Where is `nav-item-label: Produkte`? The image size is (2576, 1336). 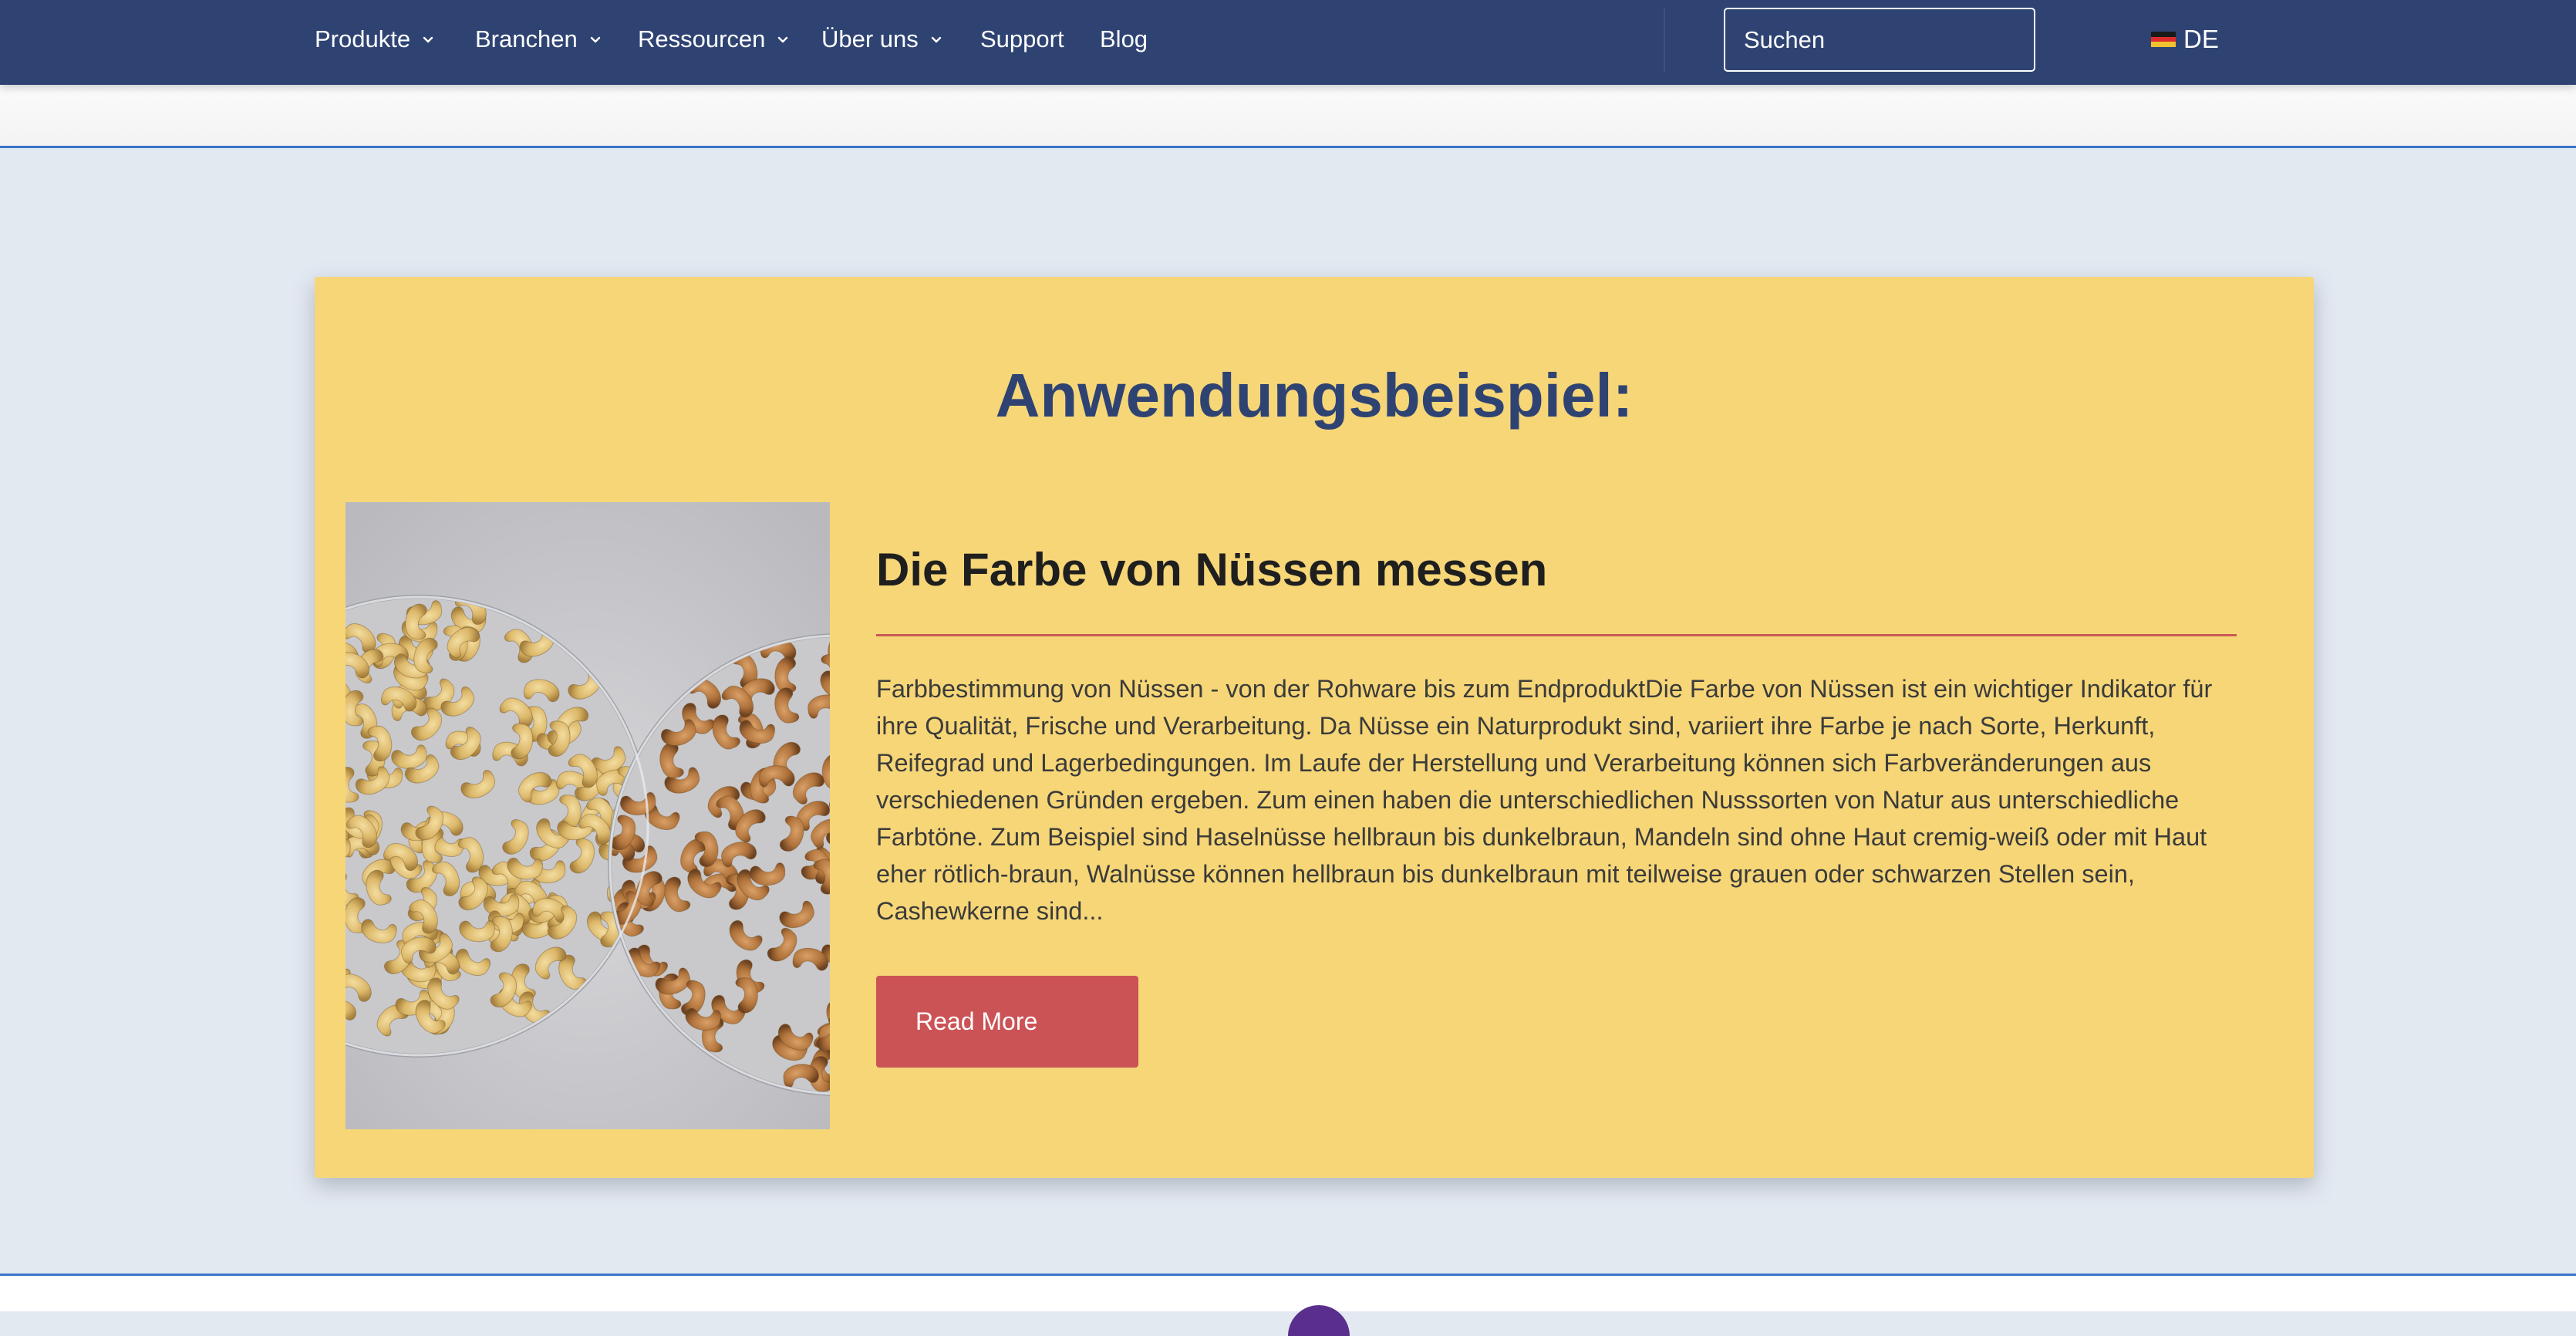 nav-item-label: Produkte is located at coordinates (363, 38).